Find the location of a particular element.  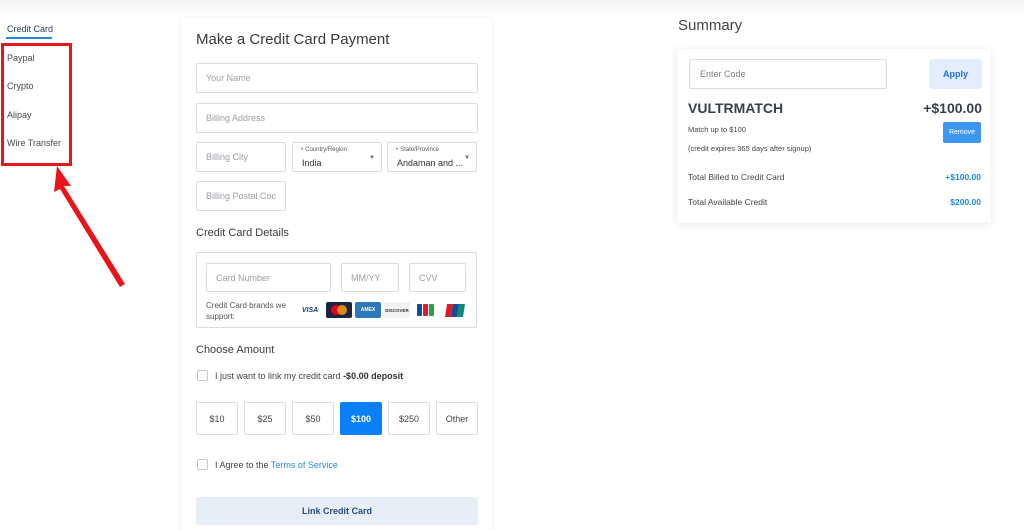

payment-form-title: Make a Credit Card Payment is located at coordinates (293, 39).